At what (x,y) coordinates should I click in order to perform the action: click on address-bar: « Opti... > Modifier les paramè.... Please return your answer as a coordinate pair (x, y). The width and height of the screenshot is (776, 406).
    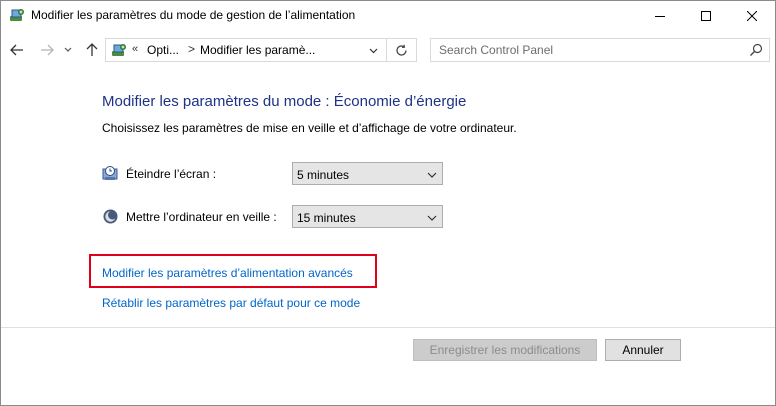
    Looking at the image, I should click on (246, 50).